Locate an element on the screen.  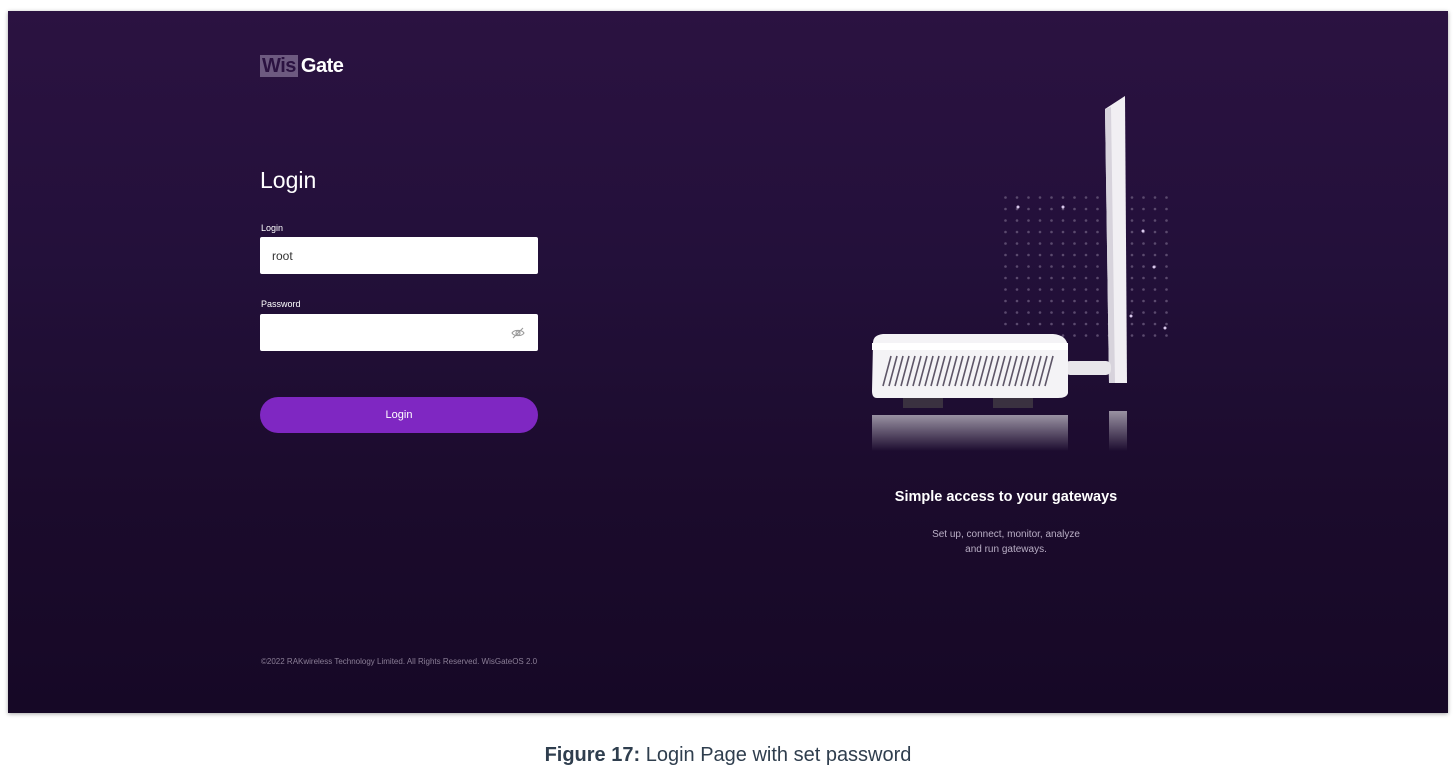
wisgate-logo: Wis Gate is located at coordinates (302, 65).